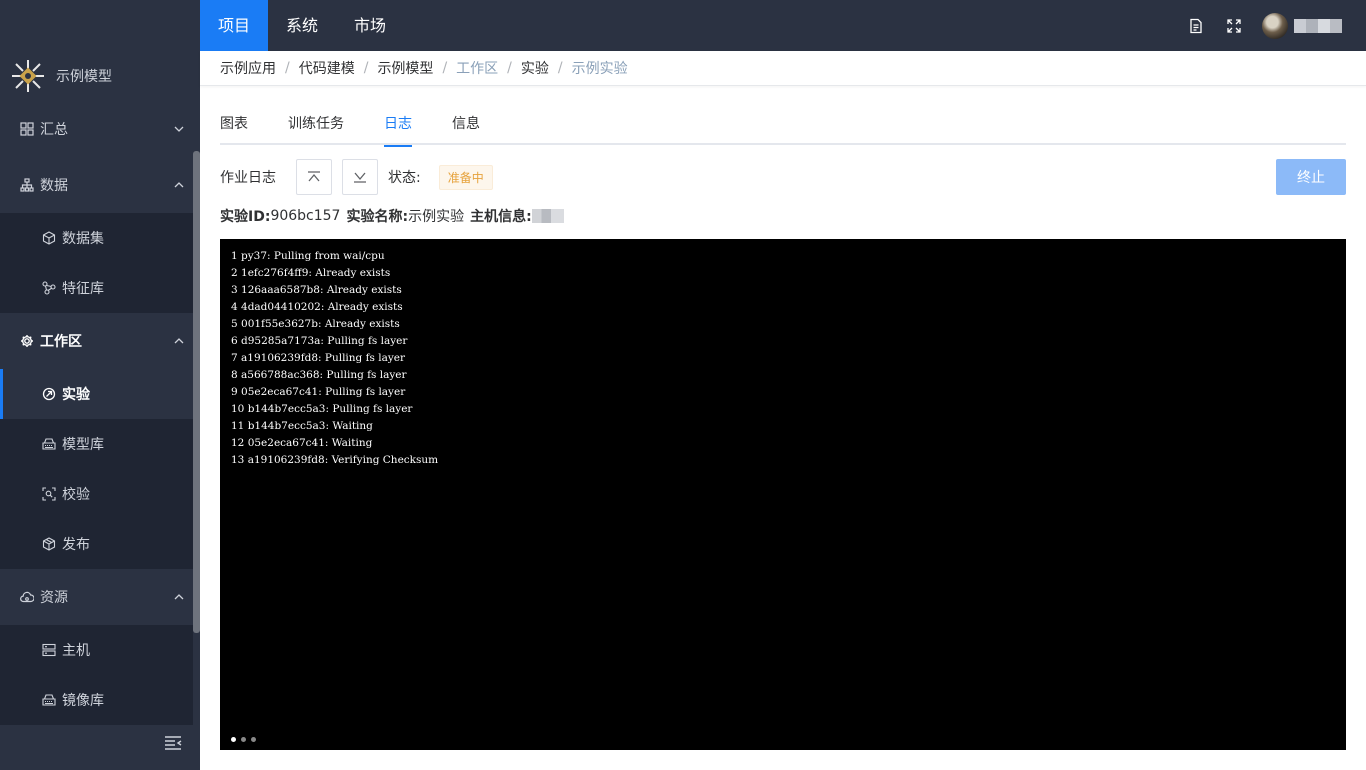 This screenshot has width=1366, height=770. Describe the element at coordinates (466, 125) in the screenshot. I see `tab-info: 信息` at that location.